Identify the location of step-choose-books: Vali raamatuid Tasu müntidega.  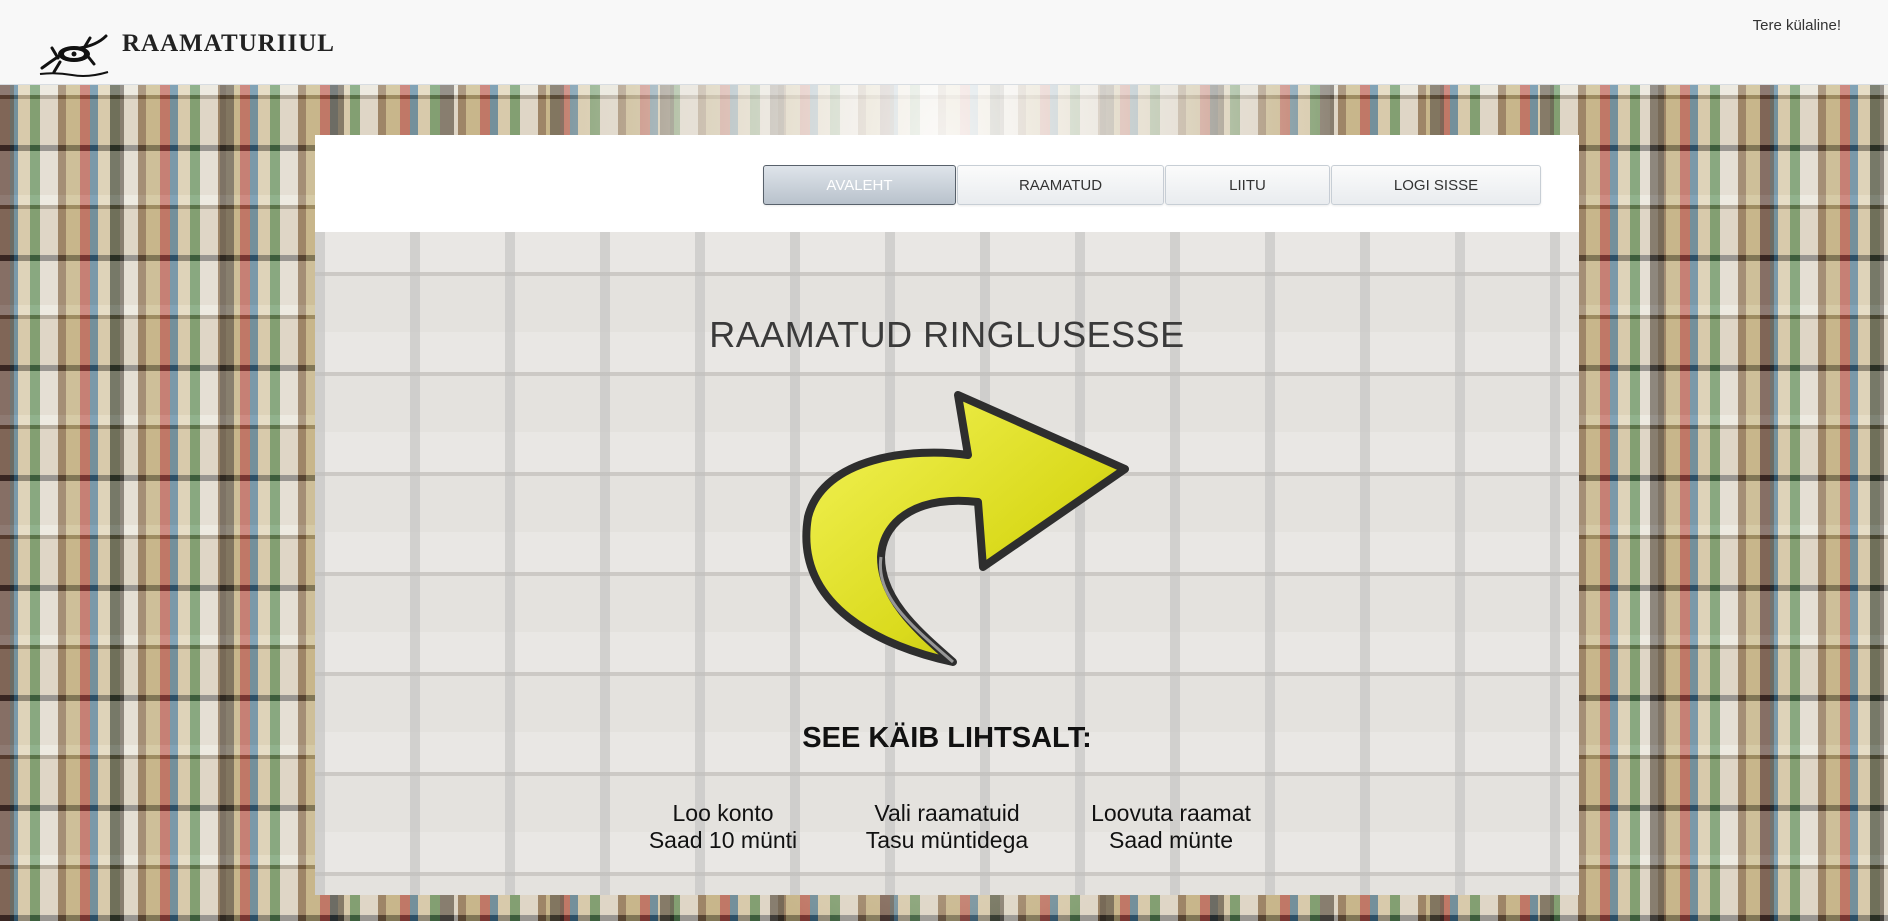
(947, 827).